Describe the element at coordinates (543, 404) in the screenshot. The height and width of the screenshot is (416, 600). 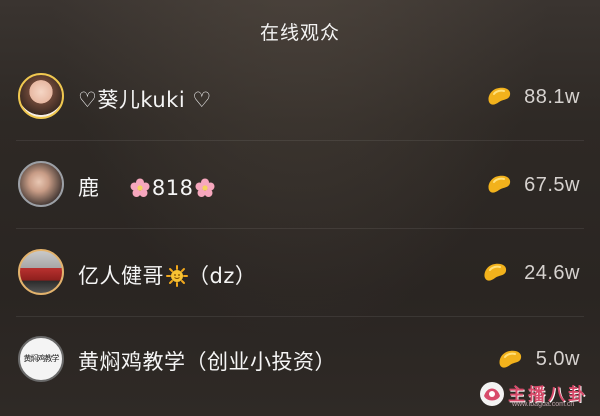
I see `watermark-url: www.ibagua.com.cn` at that location.